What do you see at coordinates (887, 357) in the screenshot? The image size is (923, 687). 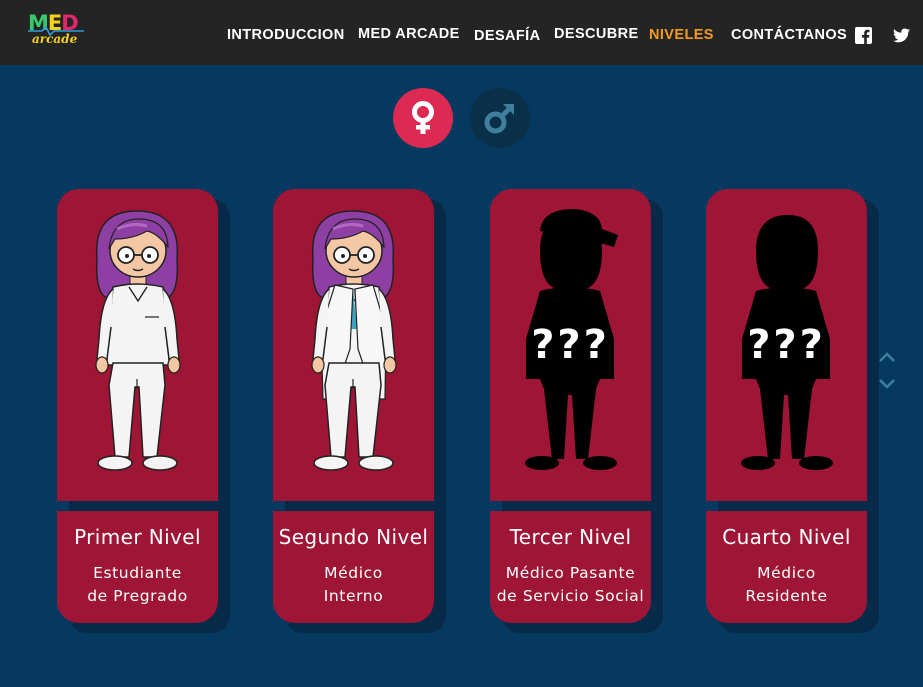 I see `scroll-up-chevron-icon` at bounding box center [887, 357].